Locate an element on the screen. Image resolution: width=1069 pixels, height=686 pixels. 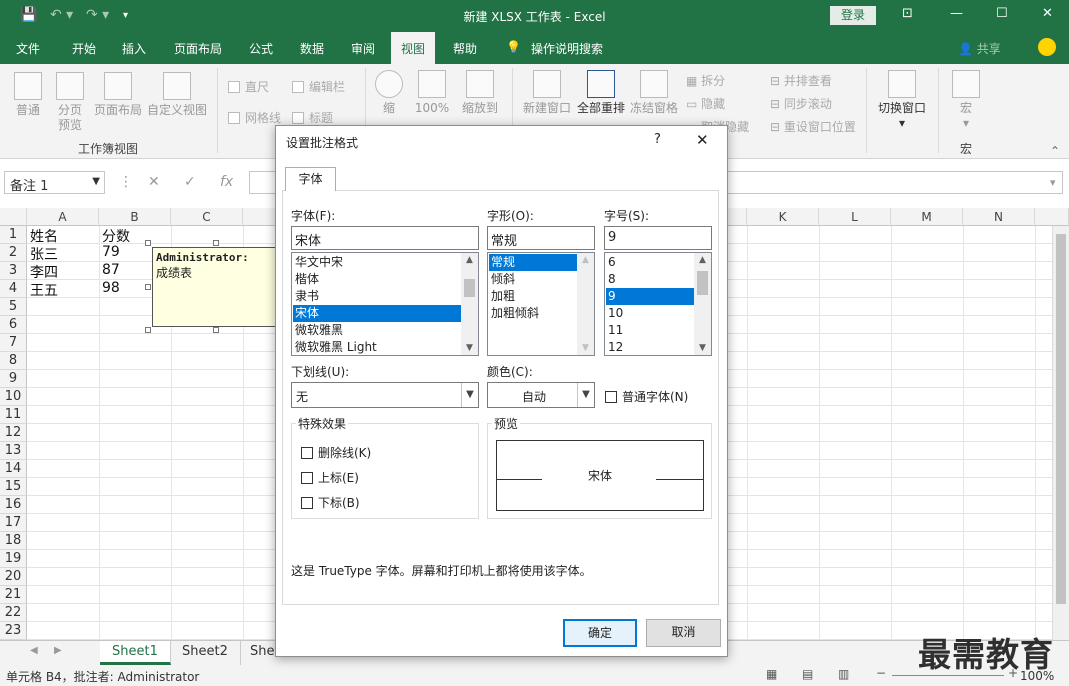
row-header: 3 is located at coordinates (13, 271).